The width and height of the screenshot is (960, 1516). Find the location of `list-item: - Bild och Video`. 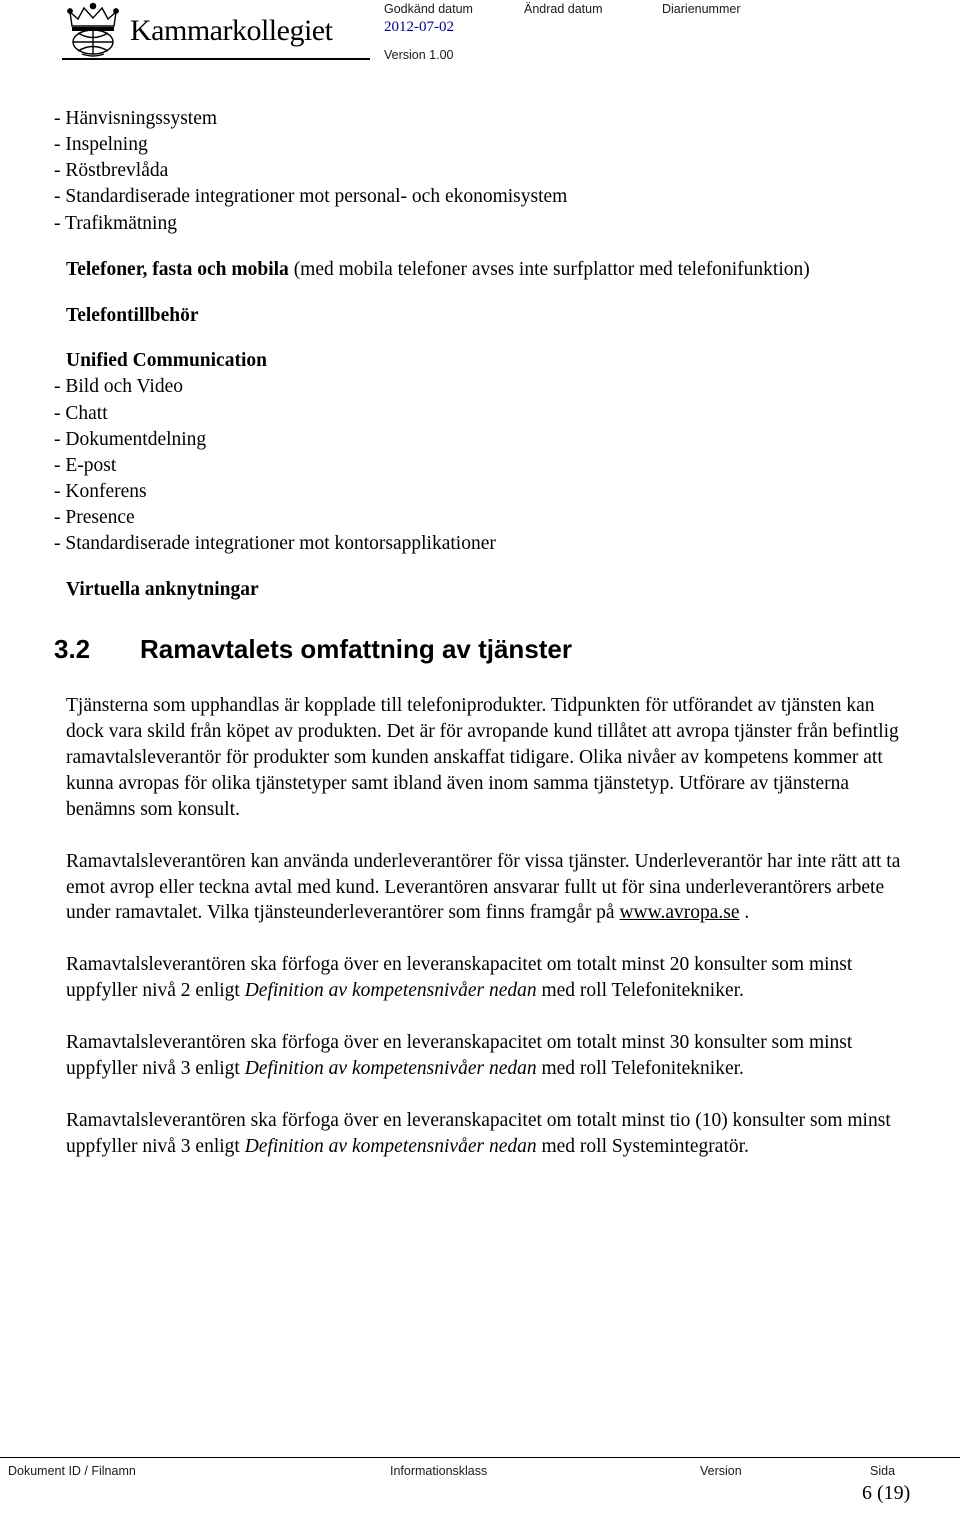

list-item: - Bild och Video is located at coordinates (118, 387).